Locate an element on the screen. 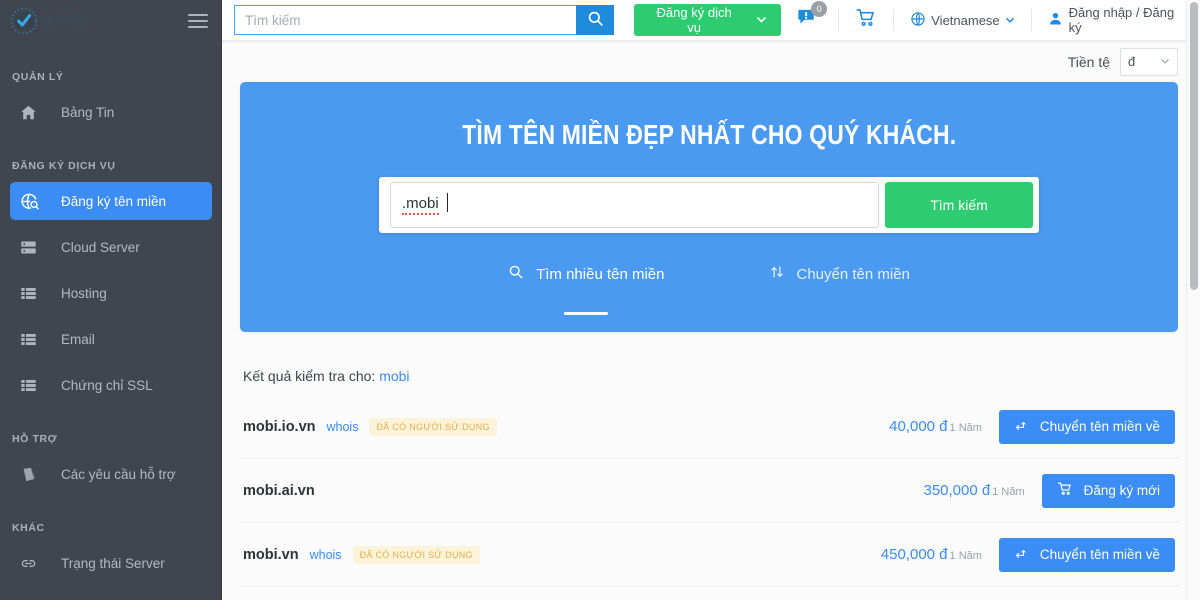  currency-value: đ is located at coordinates (1132, 61).